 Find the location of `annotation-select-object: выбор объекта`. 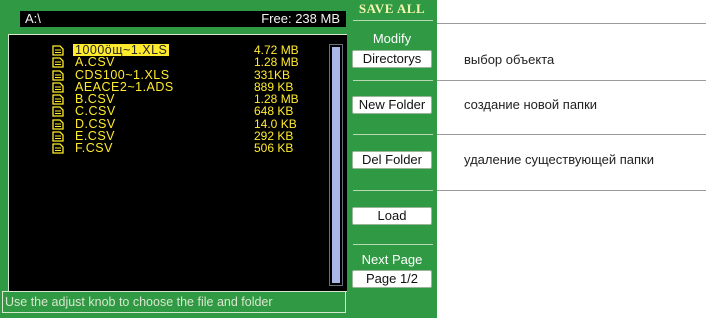

annotation-select-object: выбор объекта is located at coordinates (509, 59).